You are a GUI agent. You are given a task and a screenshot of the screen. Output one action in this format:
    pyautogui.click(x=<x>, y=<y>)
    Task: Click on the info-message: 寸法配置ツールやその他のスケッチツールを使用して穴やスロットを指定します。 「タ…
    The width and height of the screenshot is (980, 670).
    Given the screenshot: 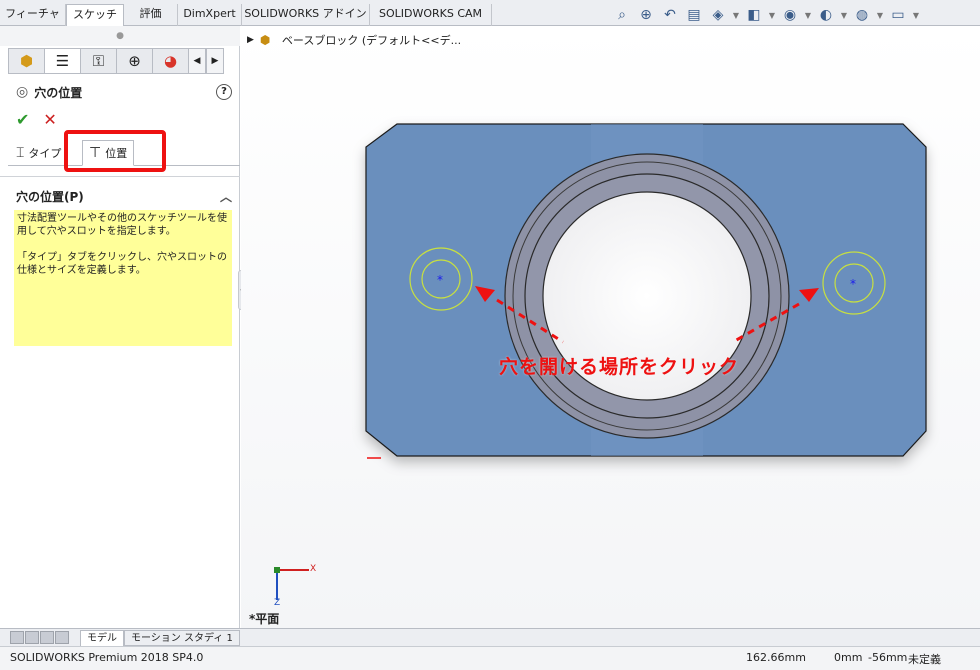 What is the action you would take?
    pyautogui.click(x=123, y=278)
    